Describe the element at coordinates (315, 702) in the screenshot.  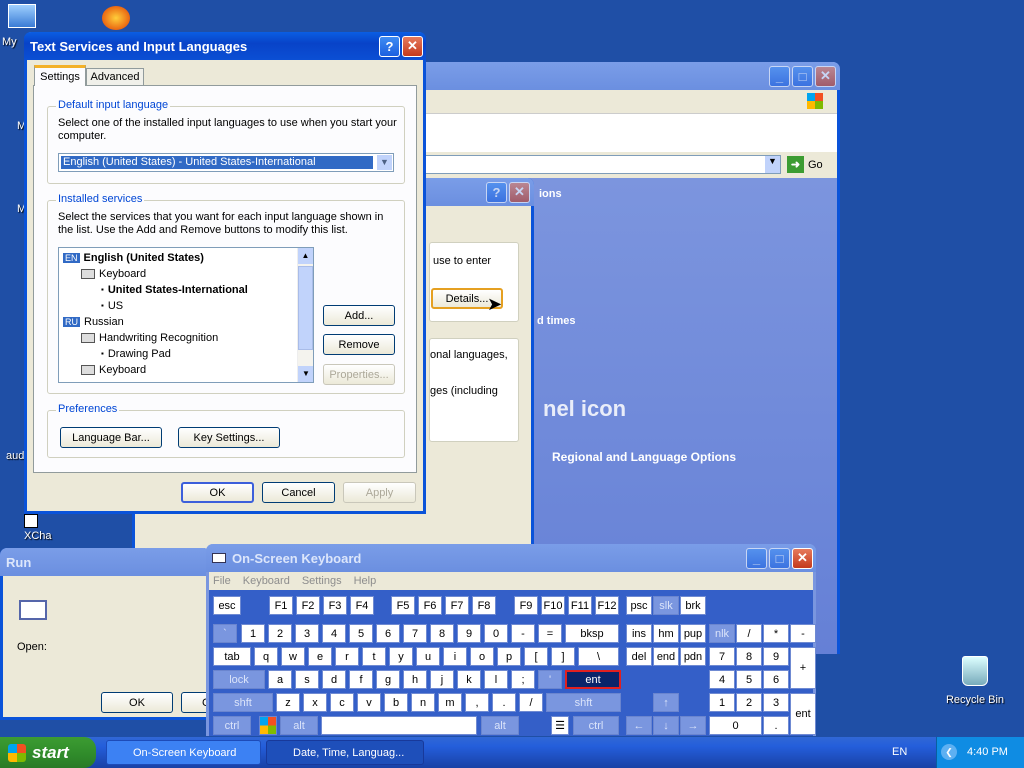
I see `key-4-2: x` at that location.